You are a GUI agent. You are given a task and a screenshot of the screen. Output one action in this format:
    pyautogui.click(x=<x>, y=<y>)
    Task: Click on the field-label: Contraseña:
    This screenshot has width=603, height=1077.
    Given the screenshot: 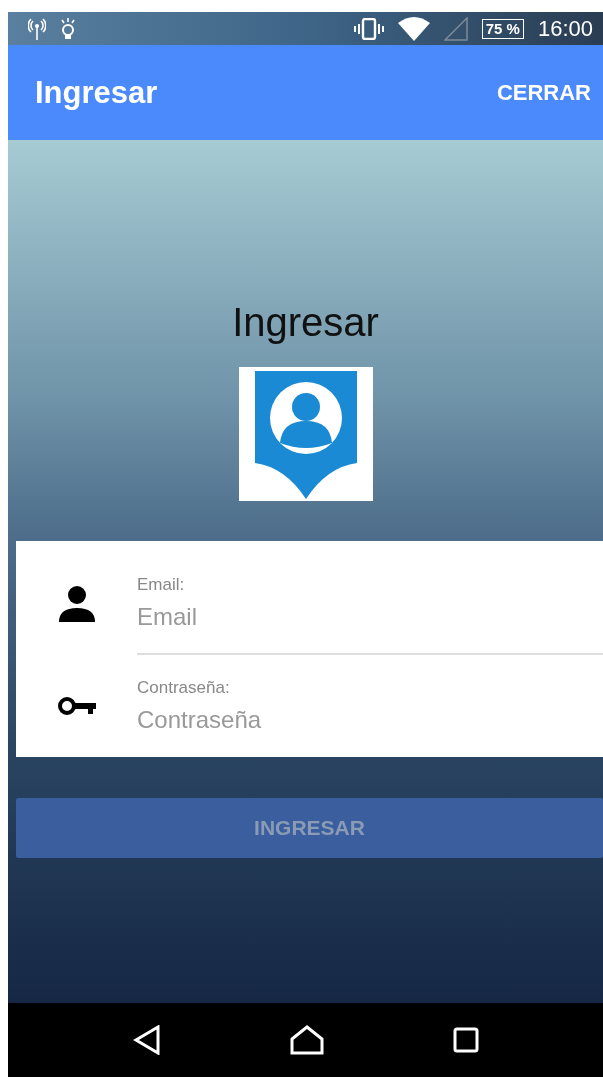 What is the action you would take?
    pyautogui.click(x=184, y=688)
    